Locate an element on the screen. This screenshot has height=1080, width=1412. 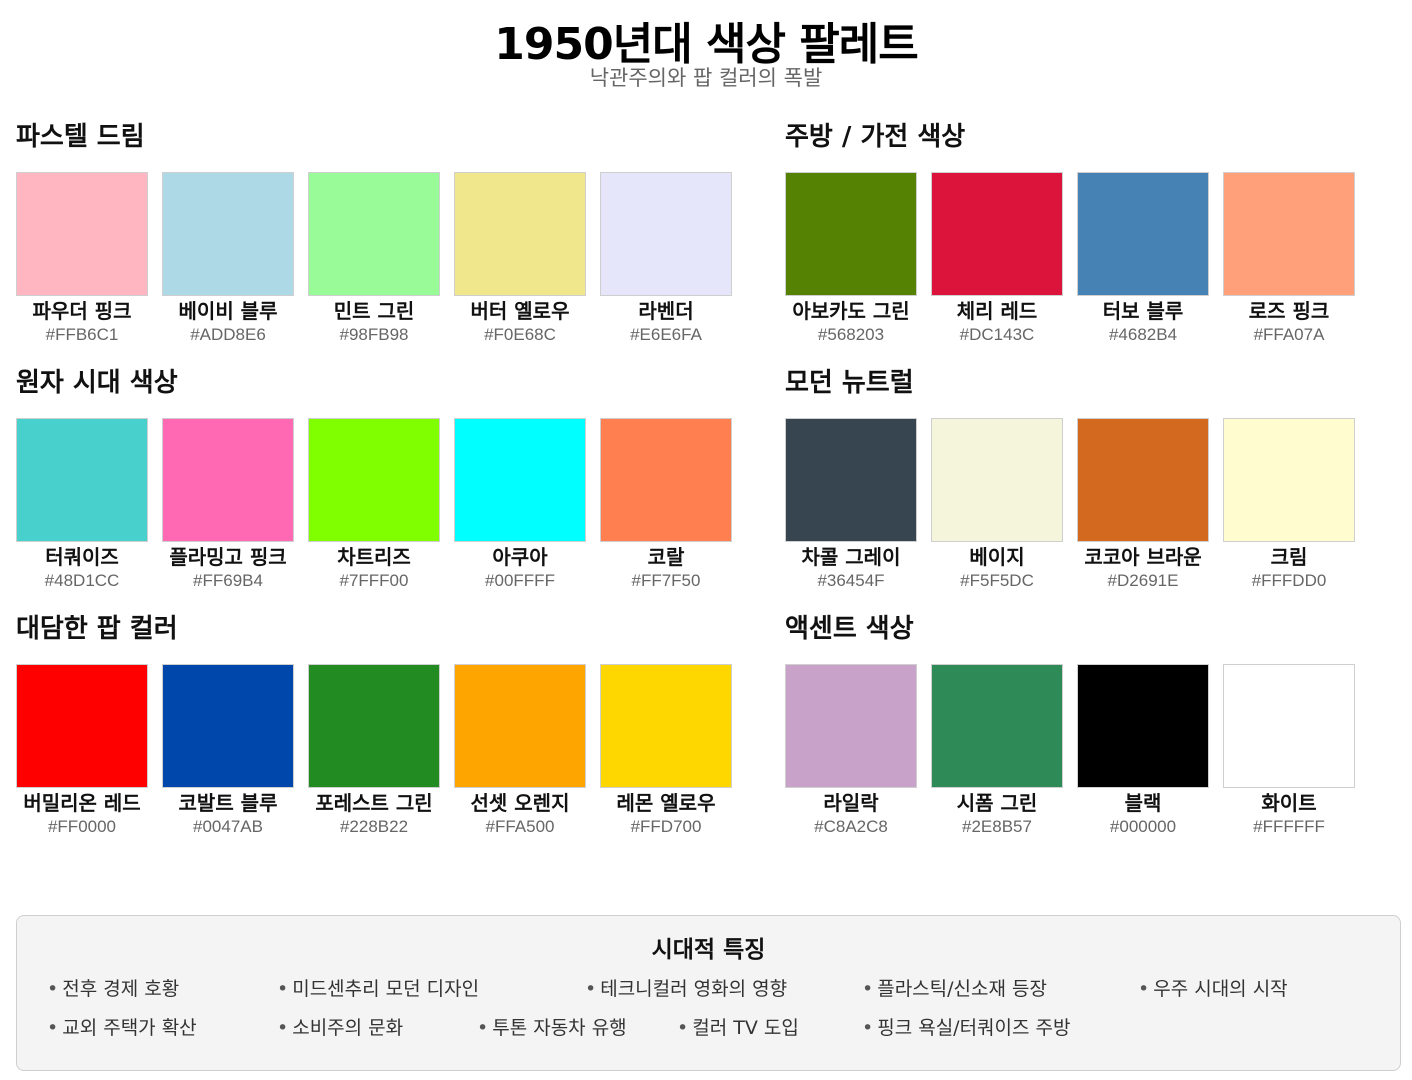
color-swatch: 버밀리온 레드 #FF0000 is located at coordinates (82, 751).